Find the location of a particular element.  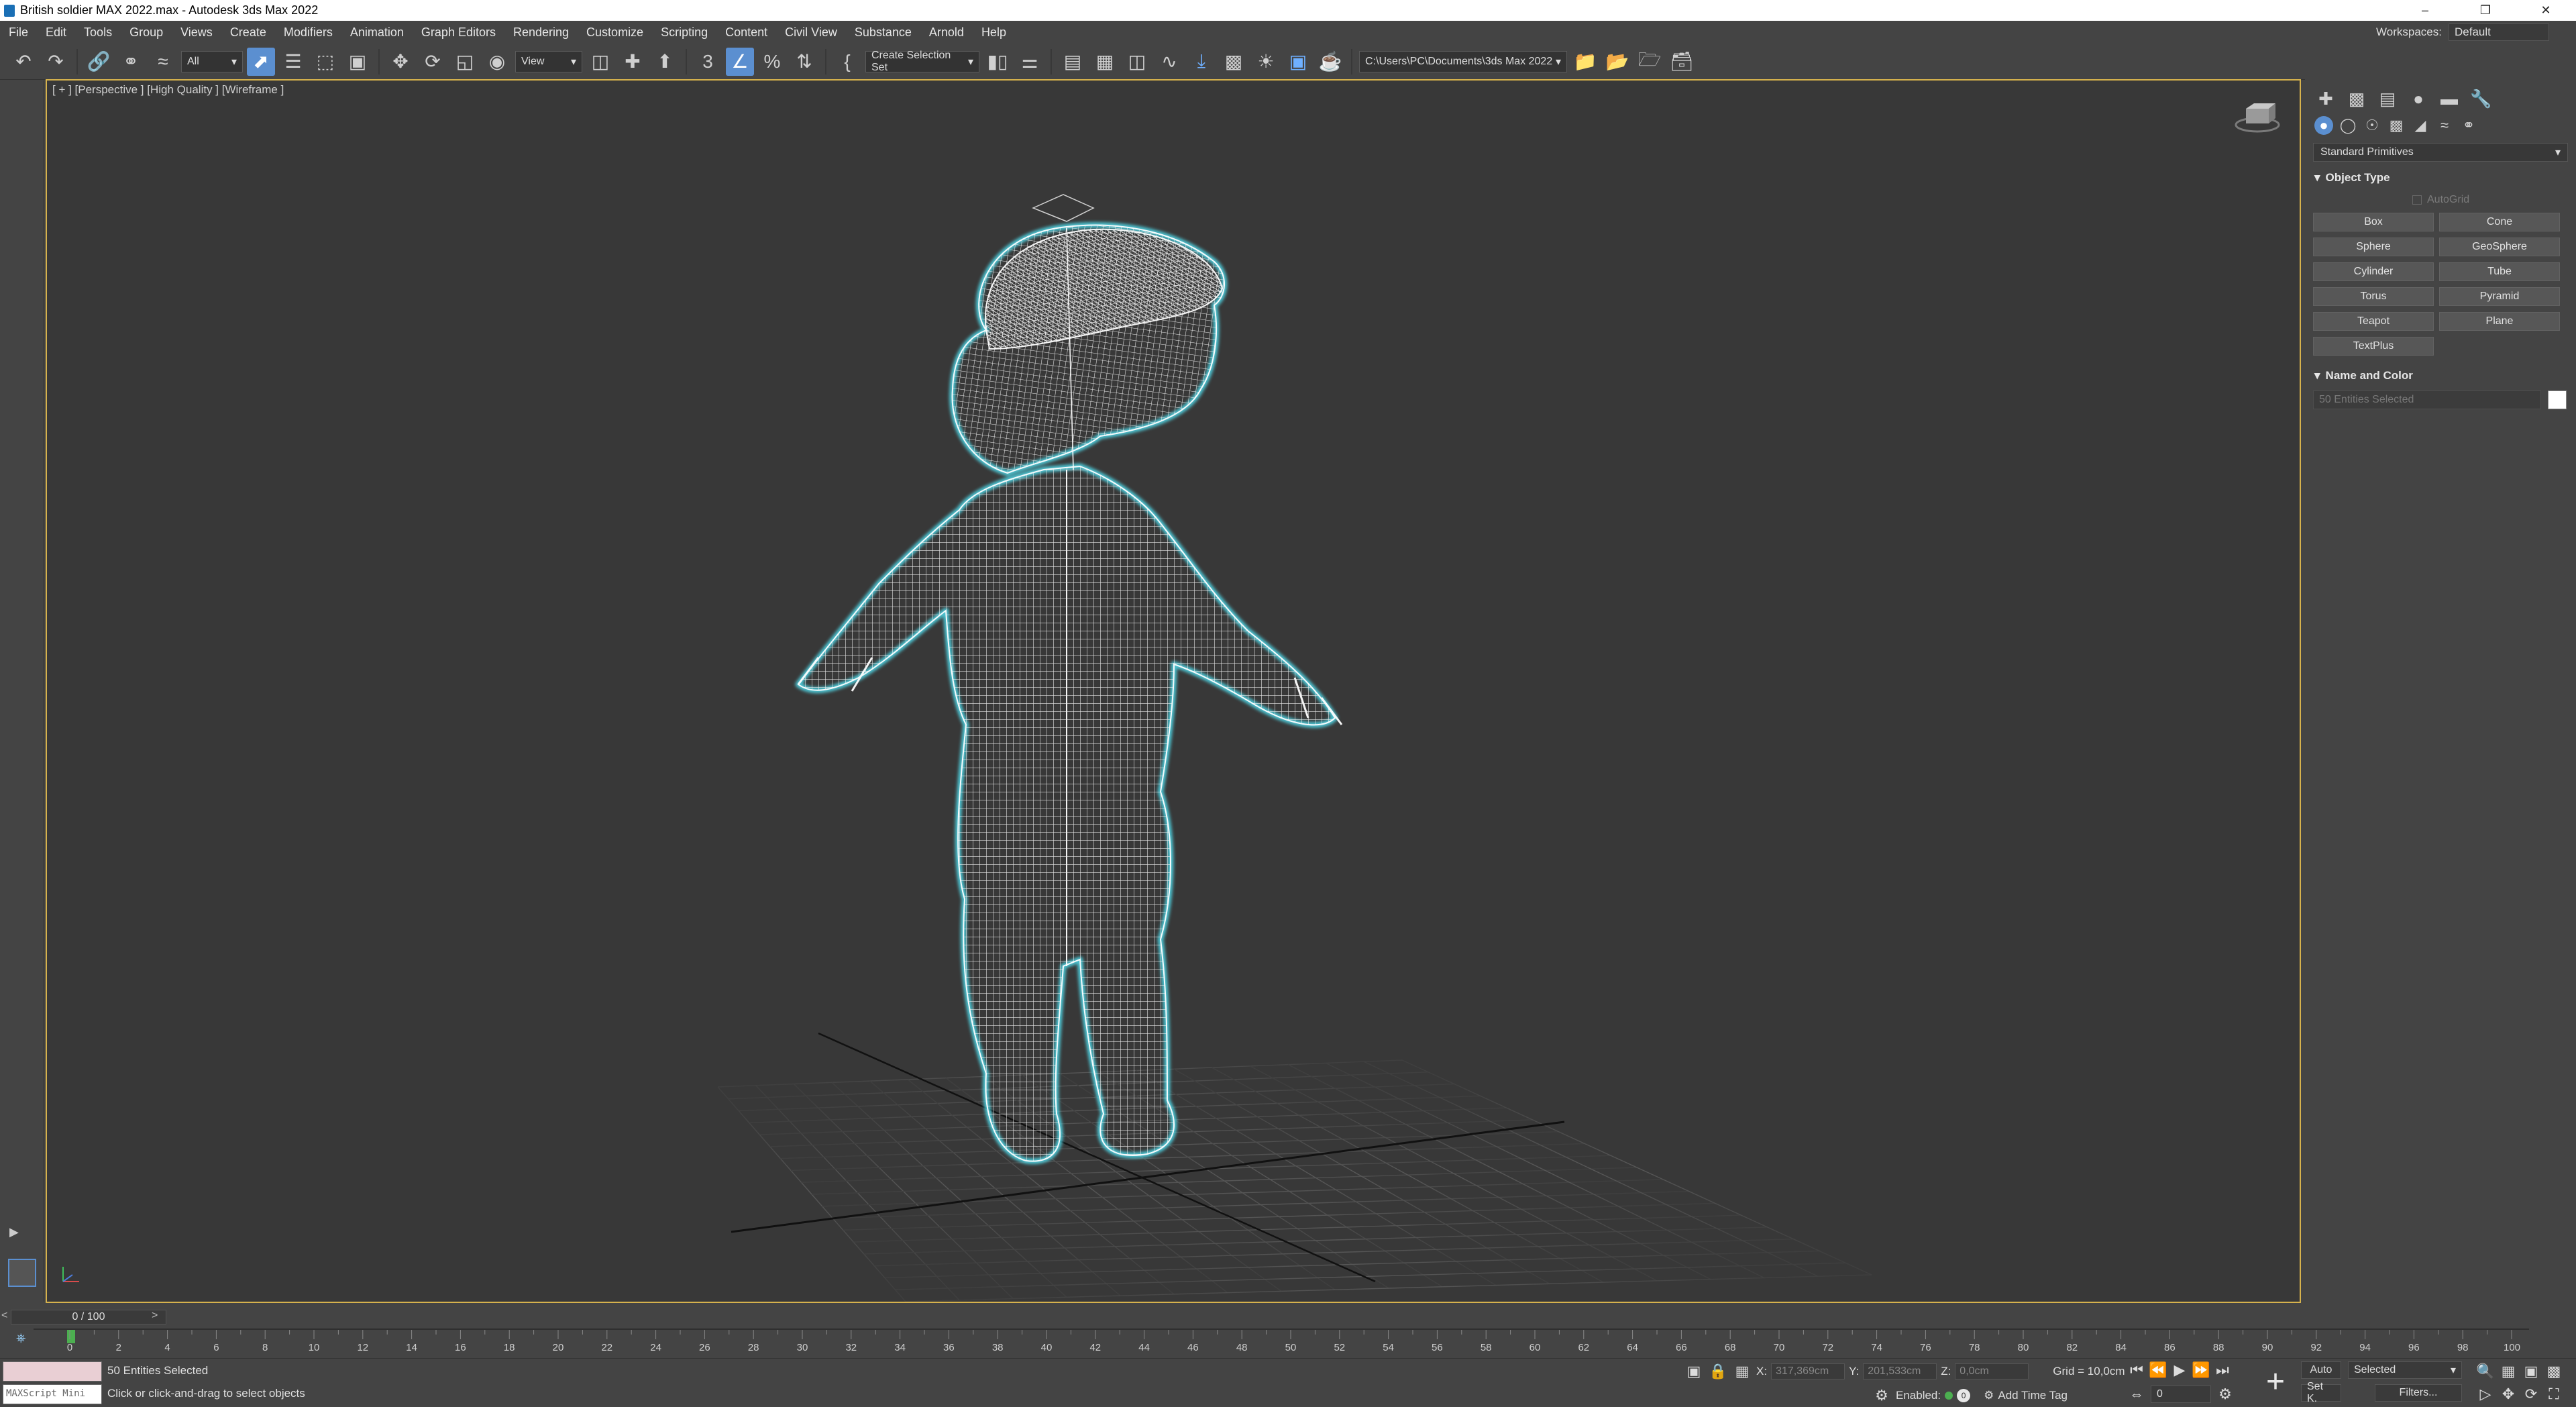

selection-filter-dropdown: All ▾ is located at coordinates (212, 61).